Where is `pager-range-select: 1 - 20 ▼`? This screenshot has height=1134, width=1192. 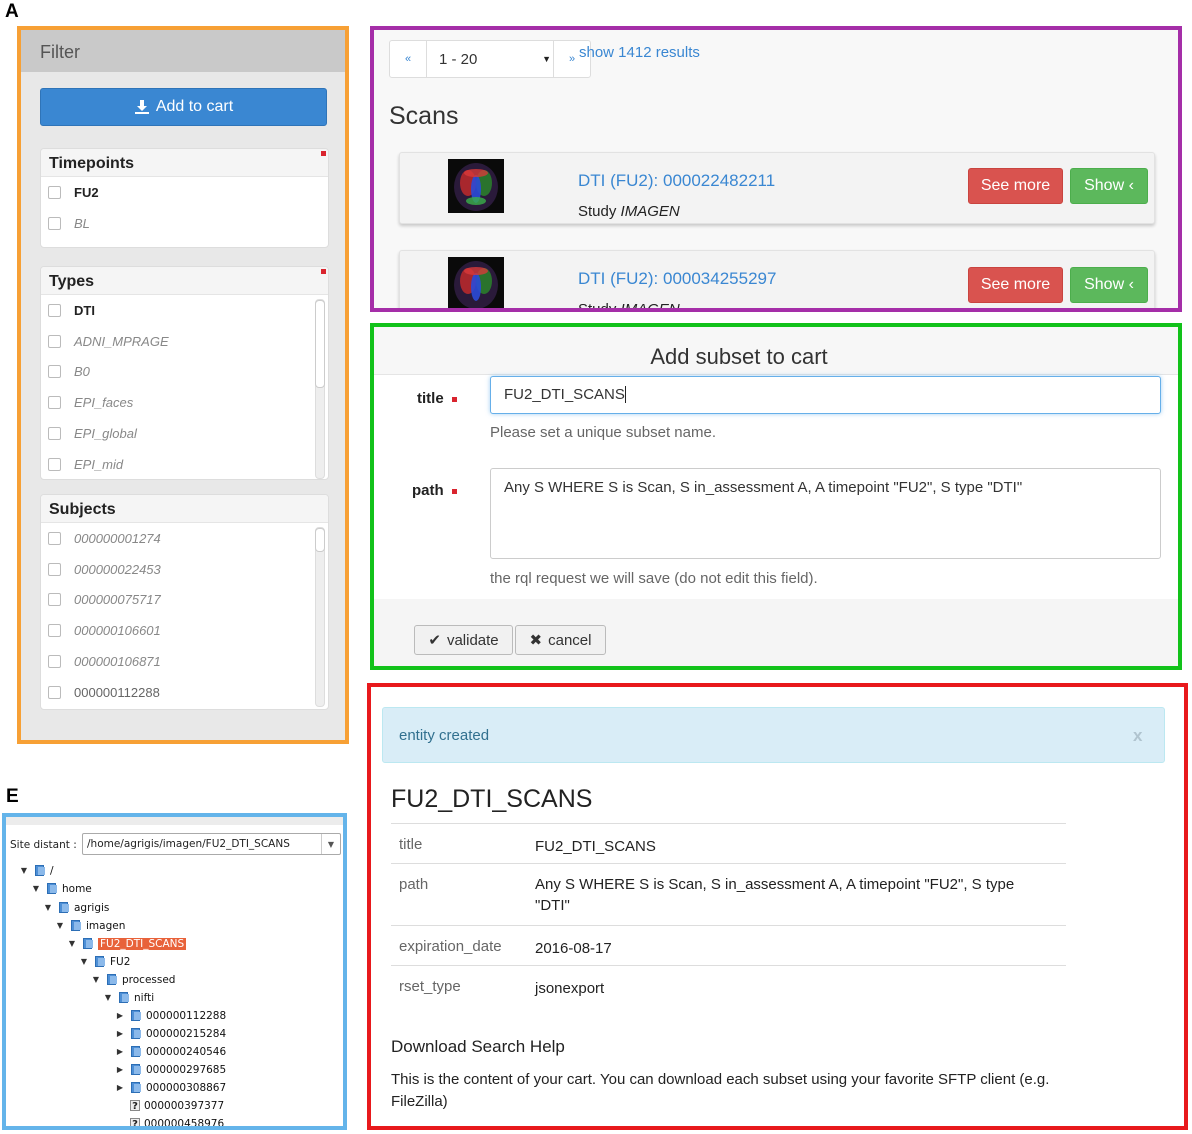
pager-range-select: 1 - 20 ▼ is located at coordinates (490, 59).